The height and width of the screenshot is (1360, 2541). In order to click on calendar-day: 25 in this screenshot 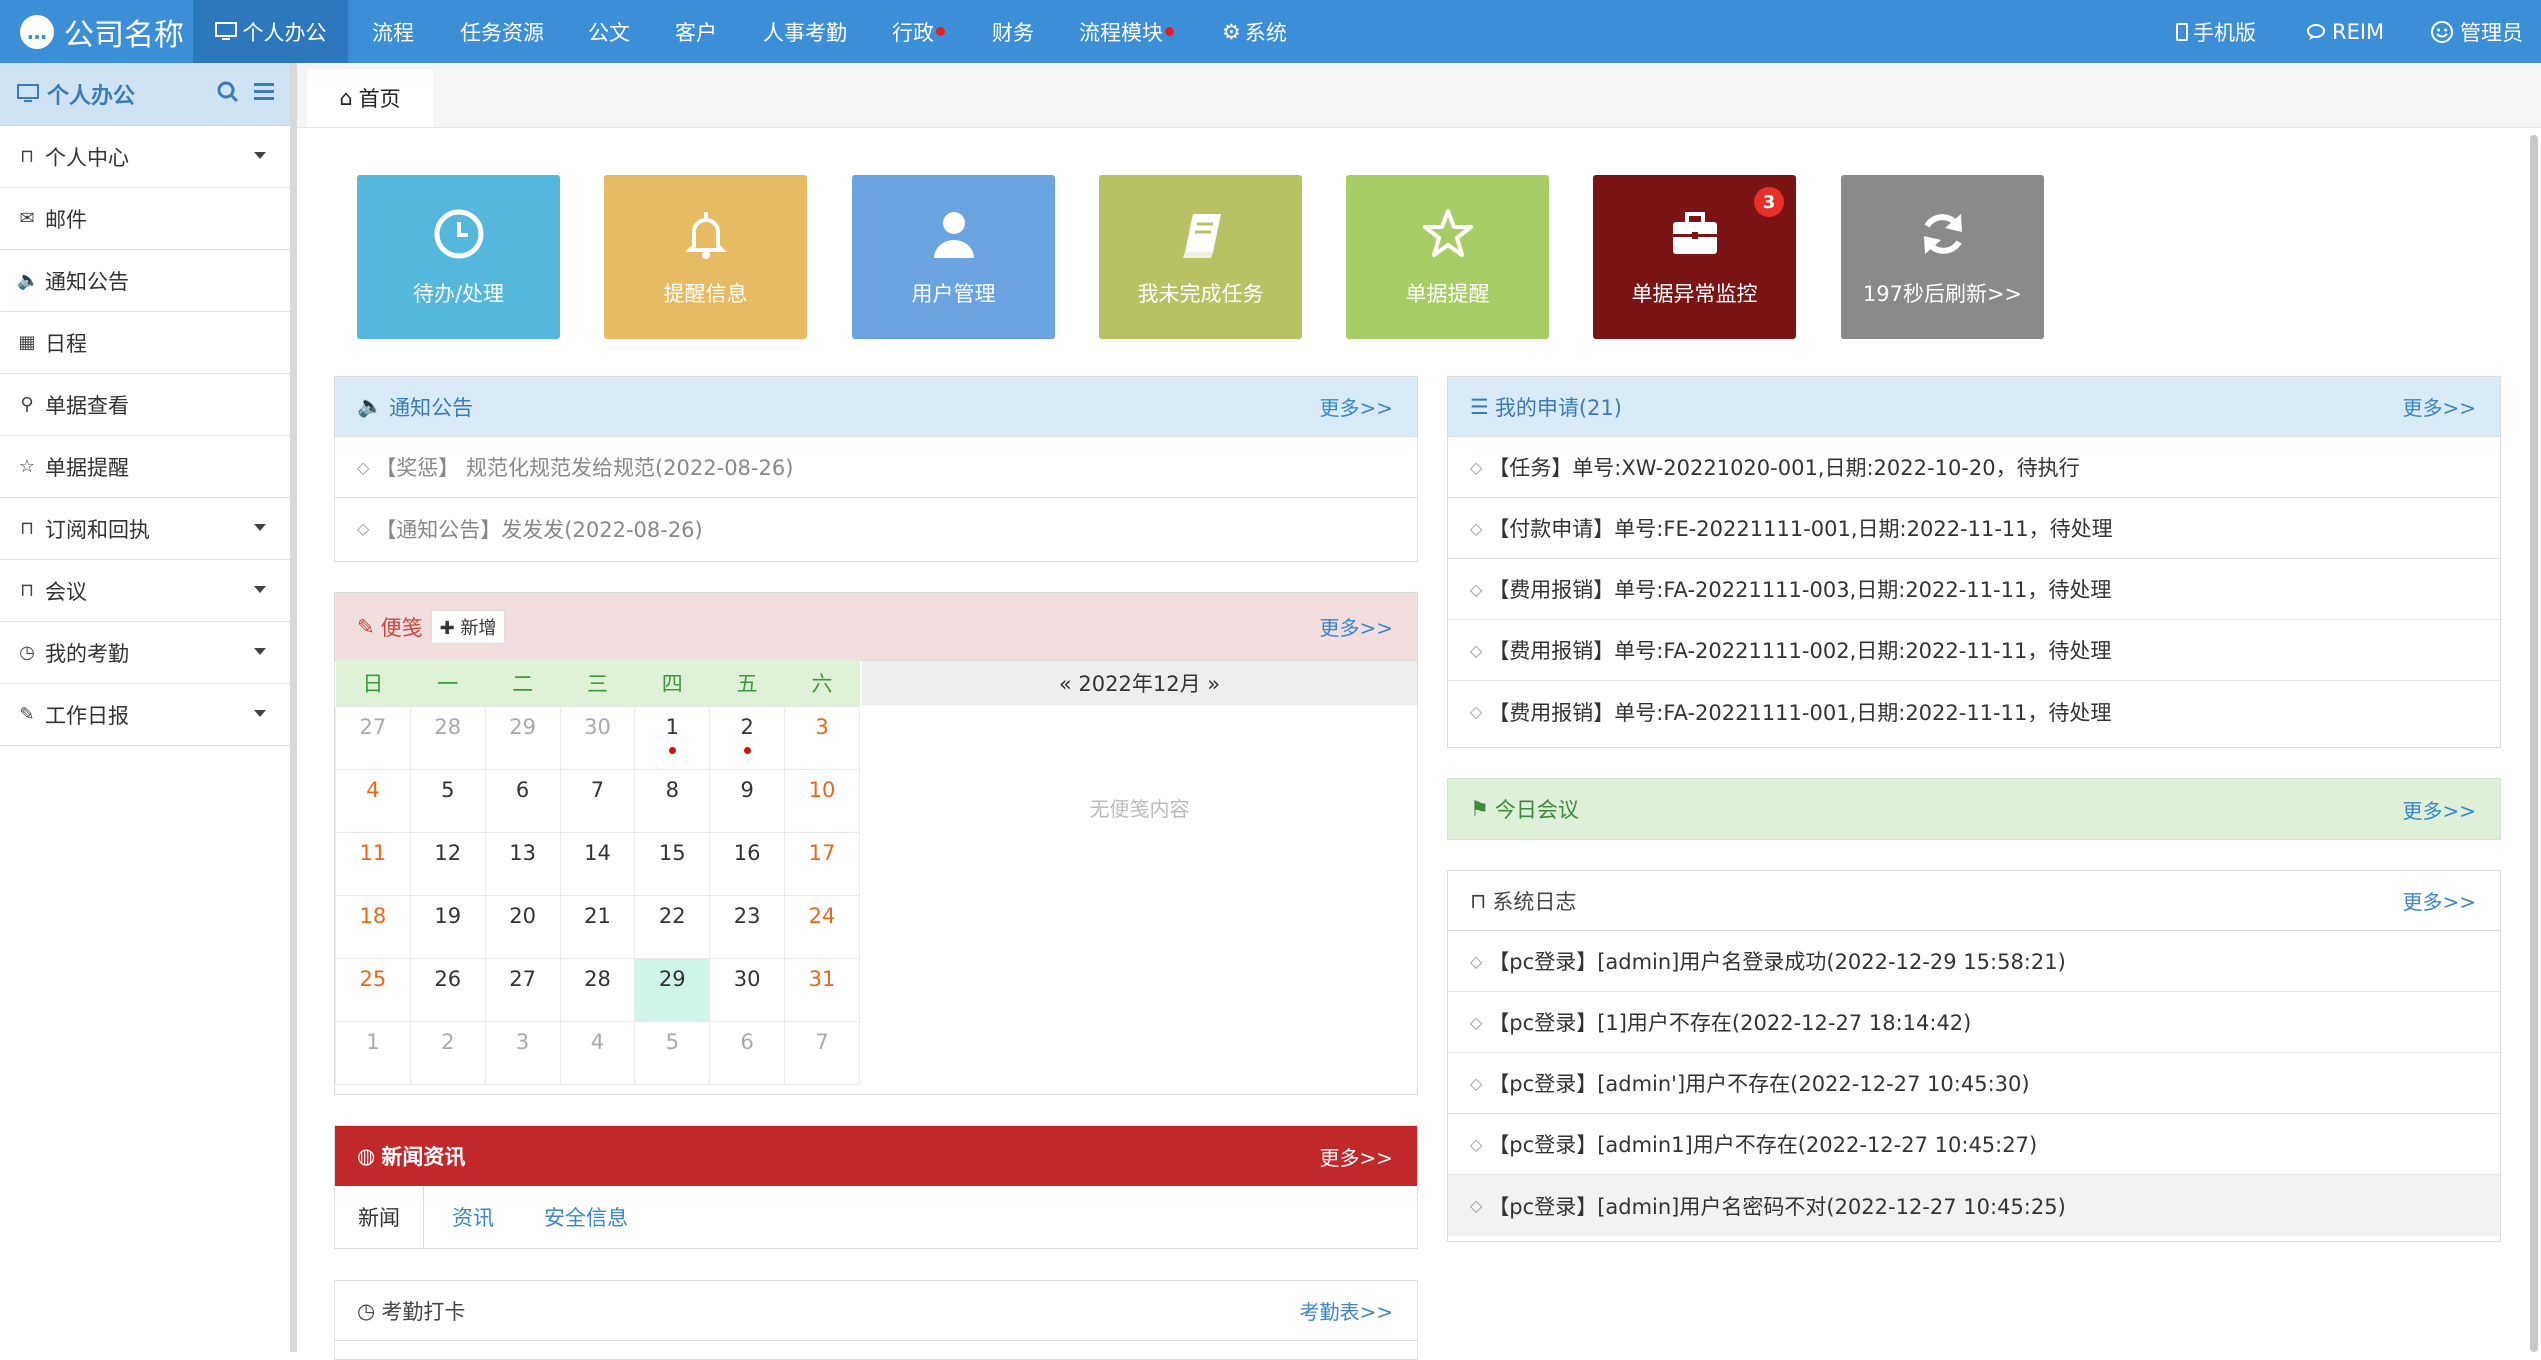, I will do `click(373, 990)`.